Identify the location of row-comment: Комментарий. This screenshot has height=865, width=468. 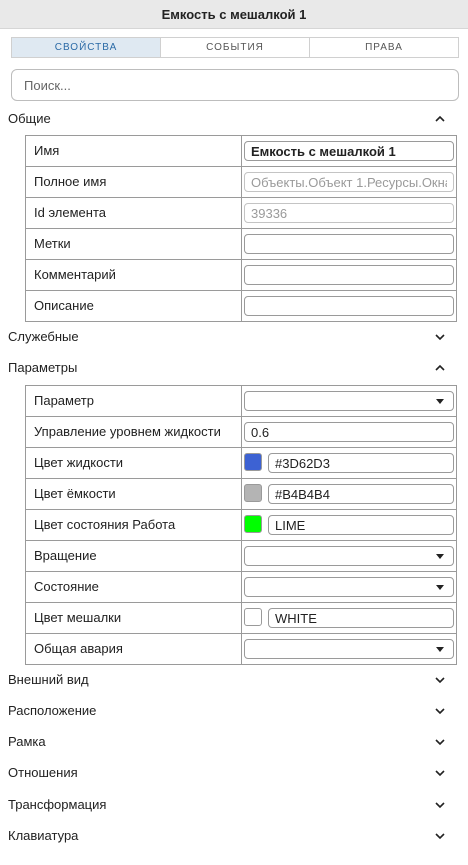
(241, 275).